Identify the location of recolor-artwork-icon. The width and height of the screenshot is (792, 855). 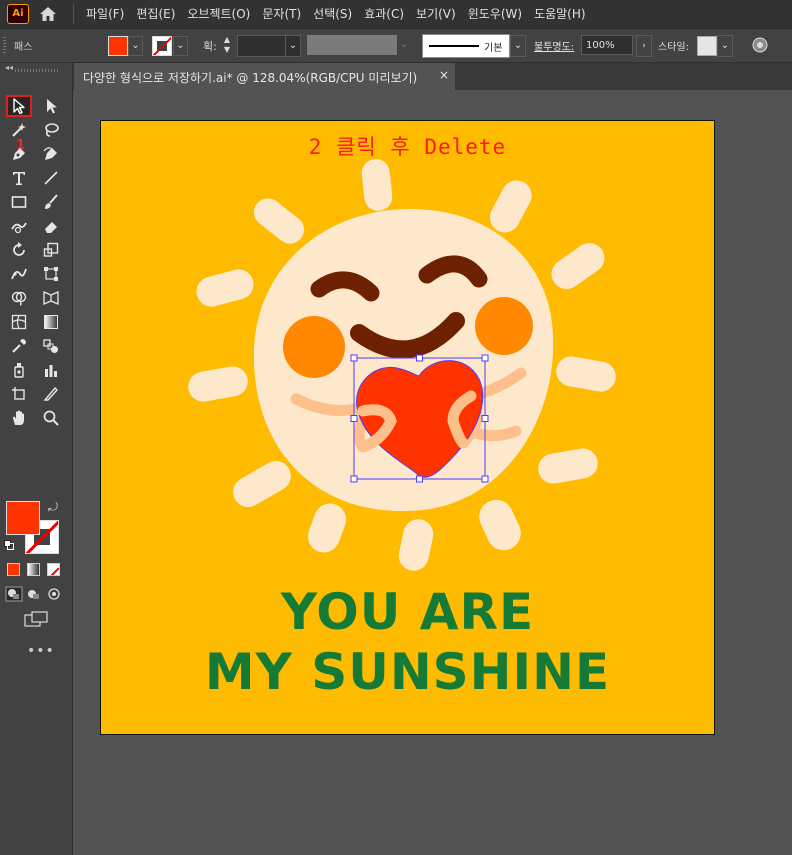
(760, 45).